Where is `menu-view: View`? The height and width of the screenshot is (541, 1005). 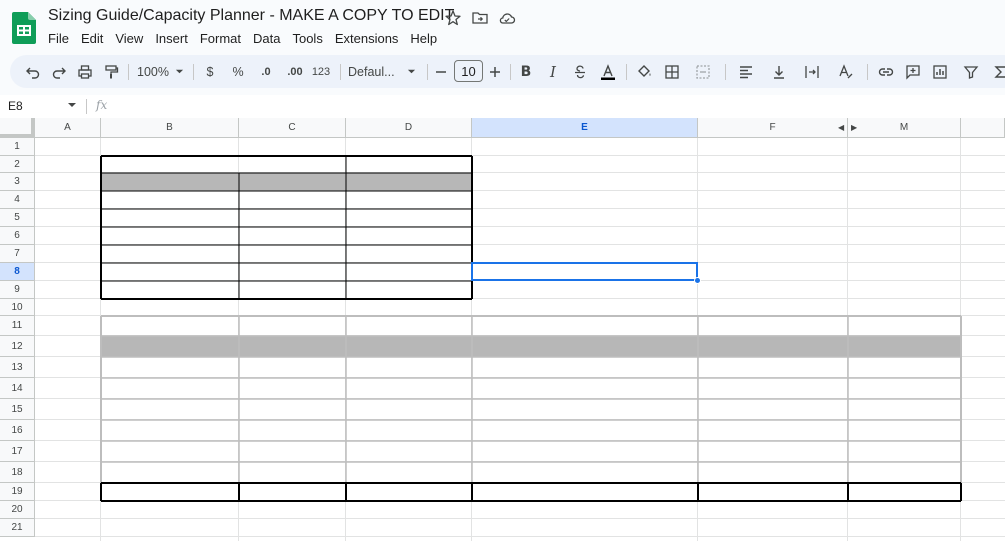 menu-view: View is located at coordinates (129, 38).